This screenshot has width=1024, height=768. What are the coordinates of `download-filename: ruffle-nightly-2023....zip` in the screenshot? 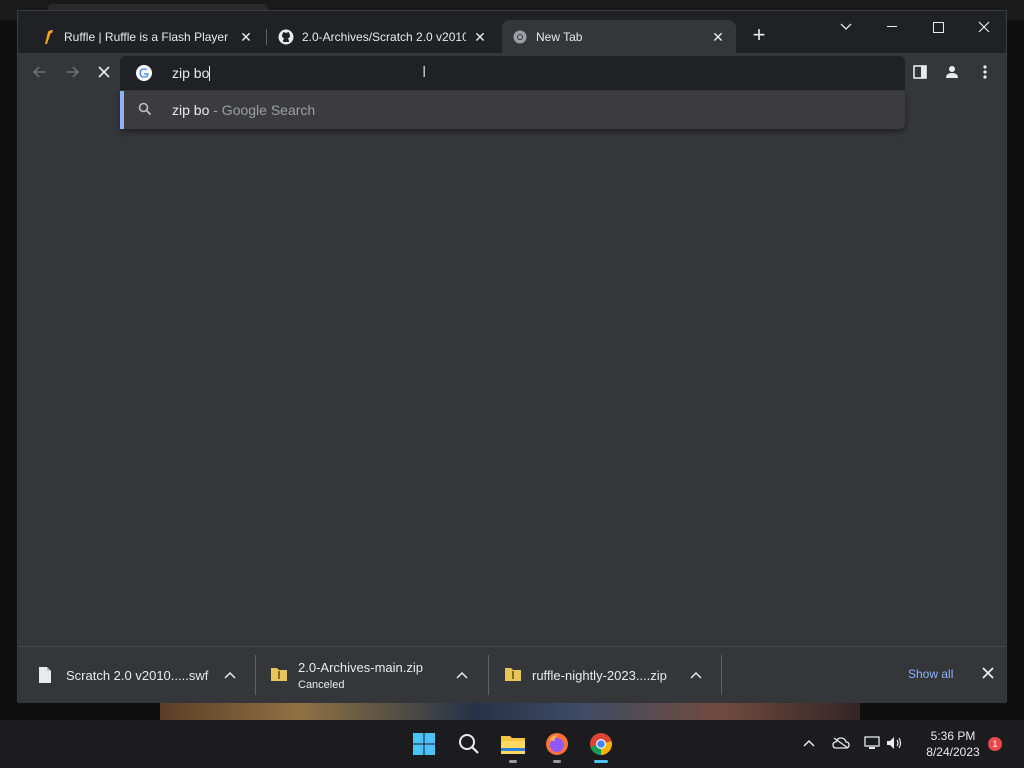 It's located at (599, 675).